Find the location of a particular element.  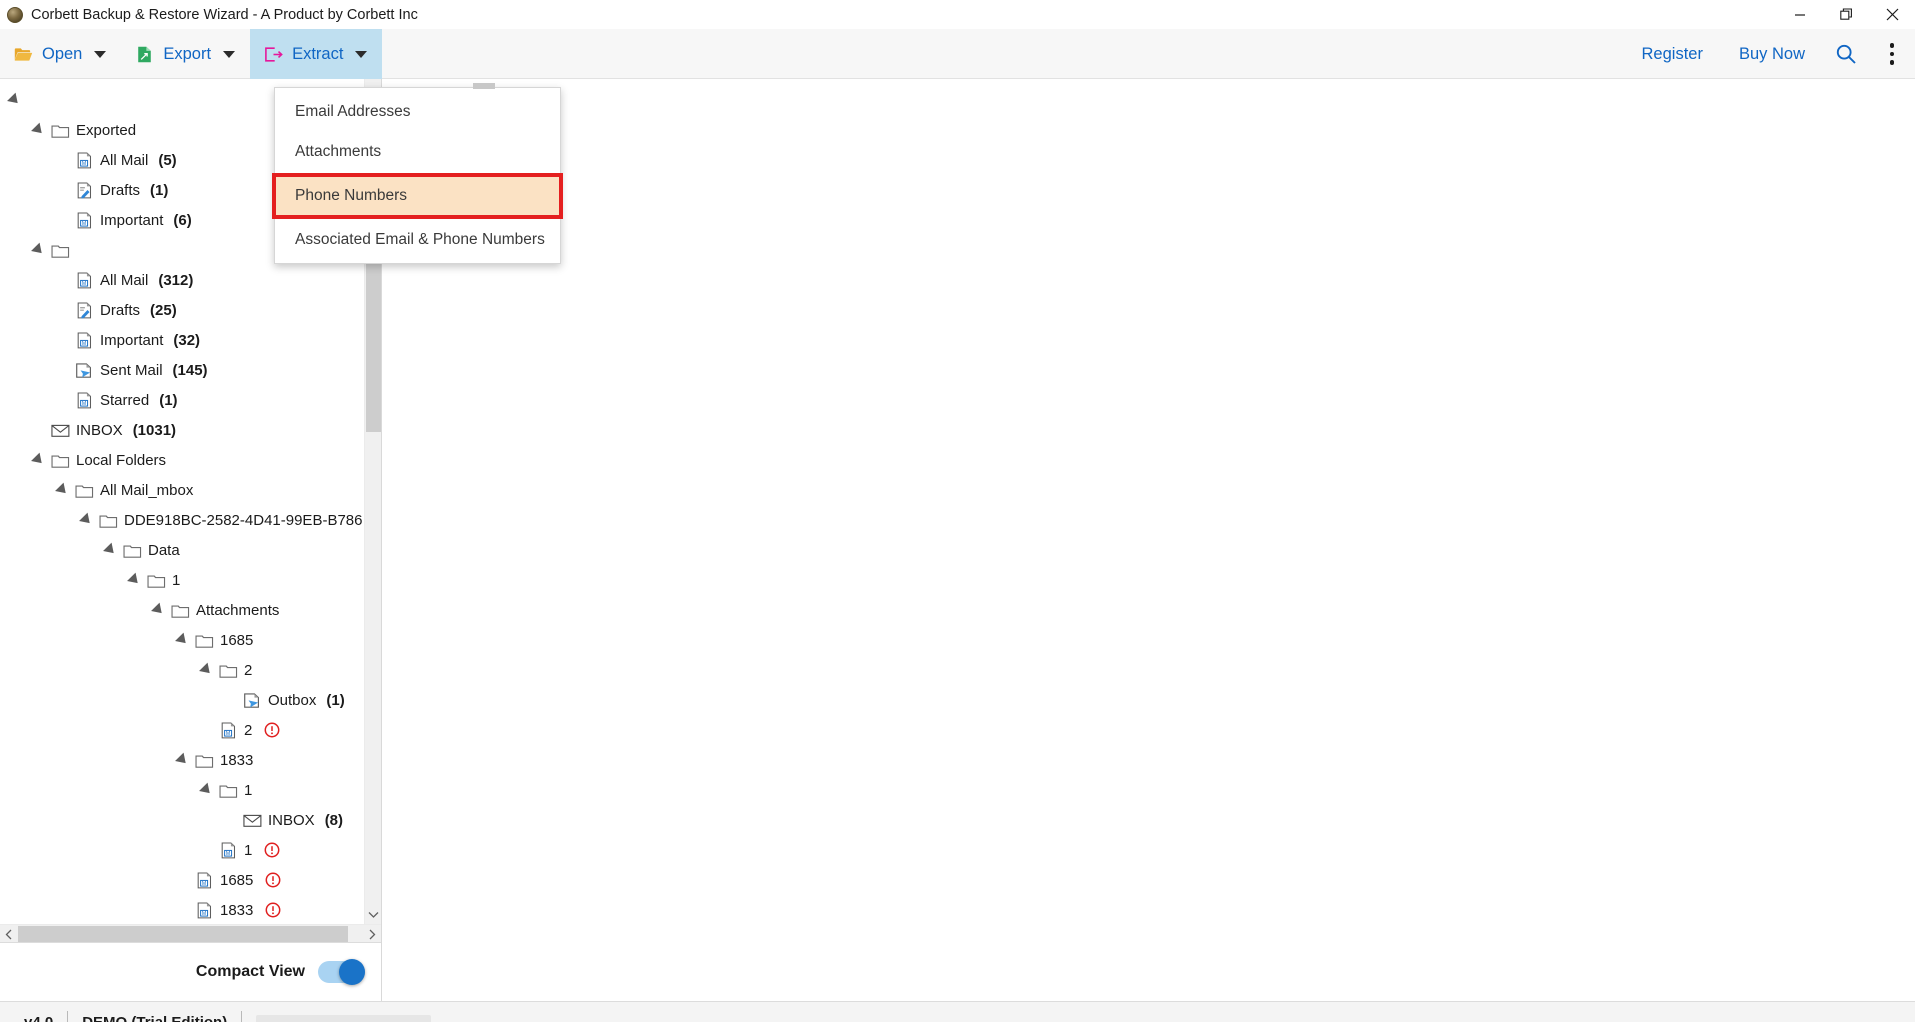

tree-node: 1833 is located at coordinates (190, 760).